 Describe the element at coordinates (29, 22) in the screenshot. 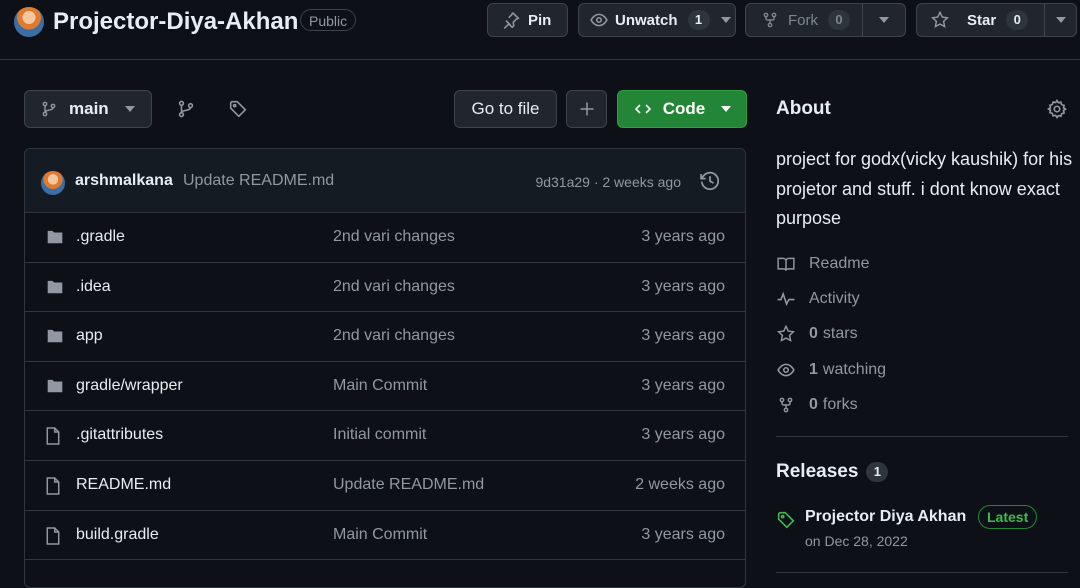

I see `owner-avatar` at that location.